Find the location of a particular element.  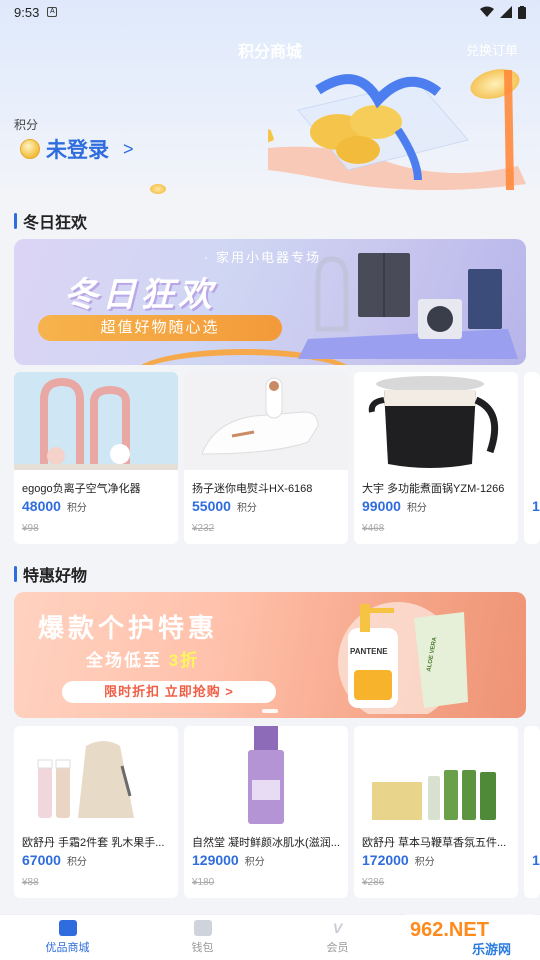

banner-subtitle: 全场低至 3折 is located at coordinates (142, 658).